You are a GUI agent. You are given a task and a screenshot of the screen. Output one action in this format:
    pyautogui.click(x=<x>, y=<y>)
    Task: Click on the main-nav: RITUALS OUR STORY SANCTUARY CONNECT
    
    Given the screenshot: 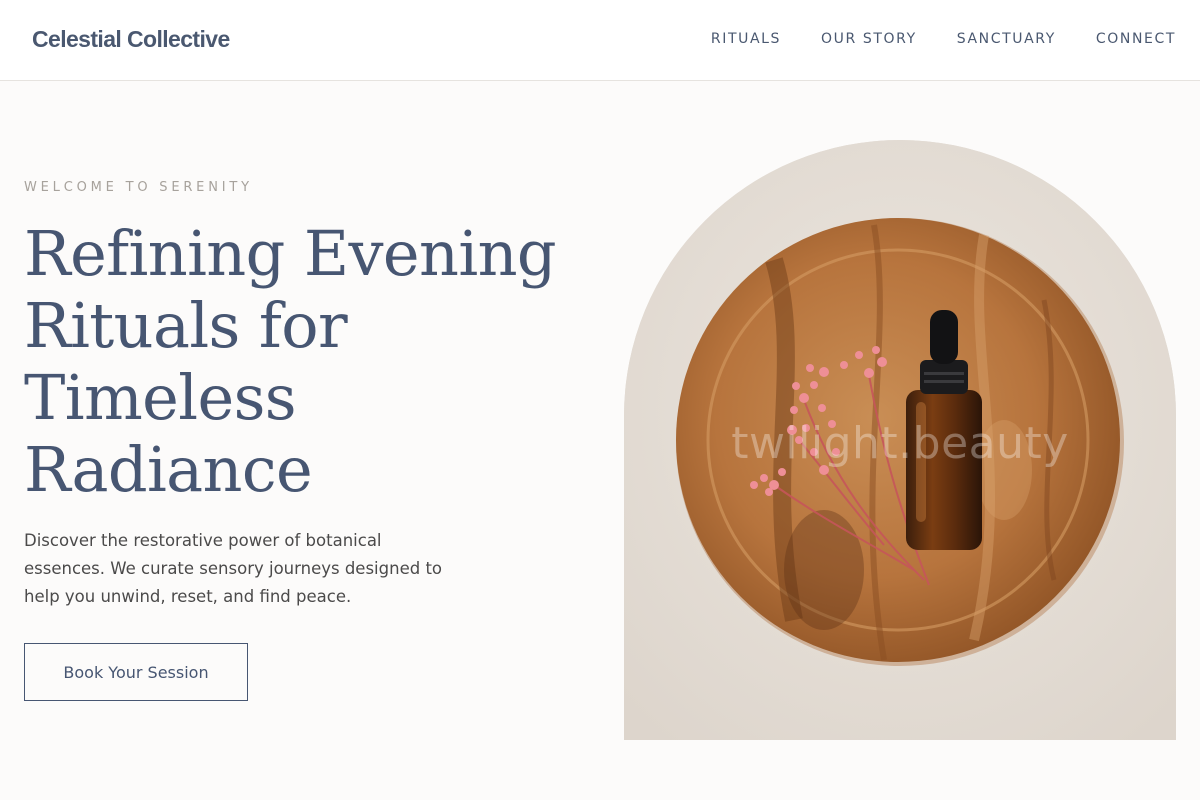 What is the action you would take?
    pyautogui.click(x=943, y=39)
    